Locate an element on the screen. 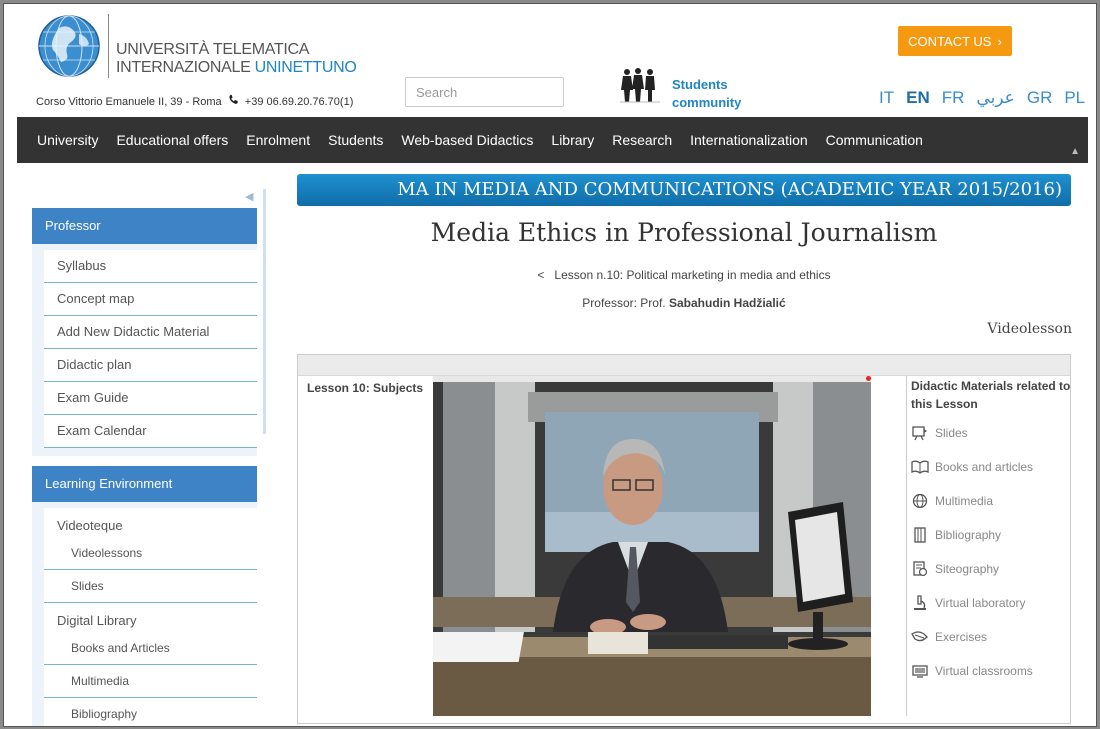  lesson-panel-header is located at coordinates (684, 365).